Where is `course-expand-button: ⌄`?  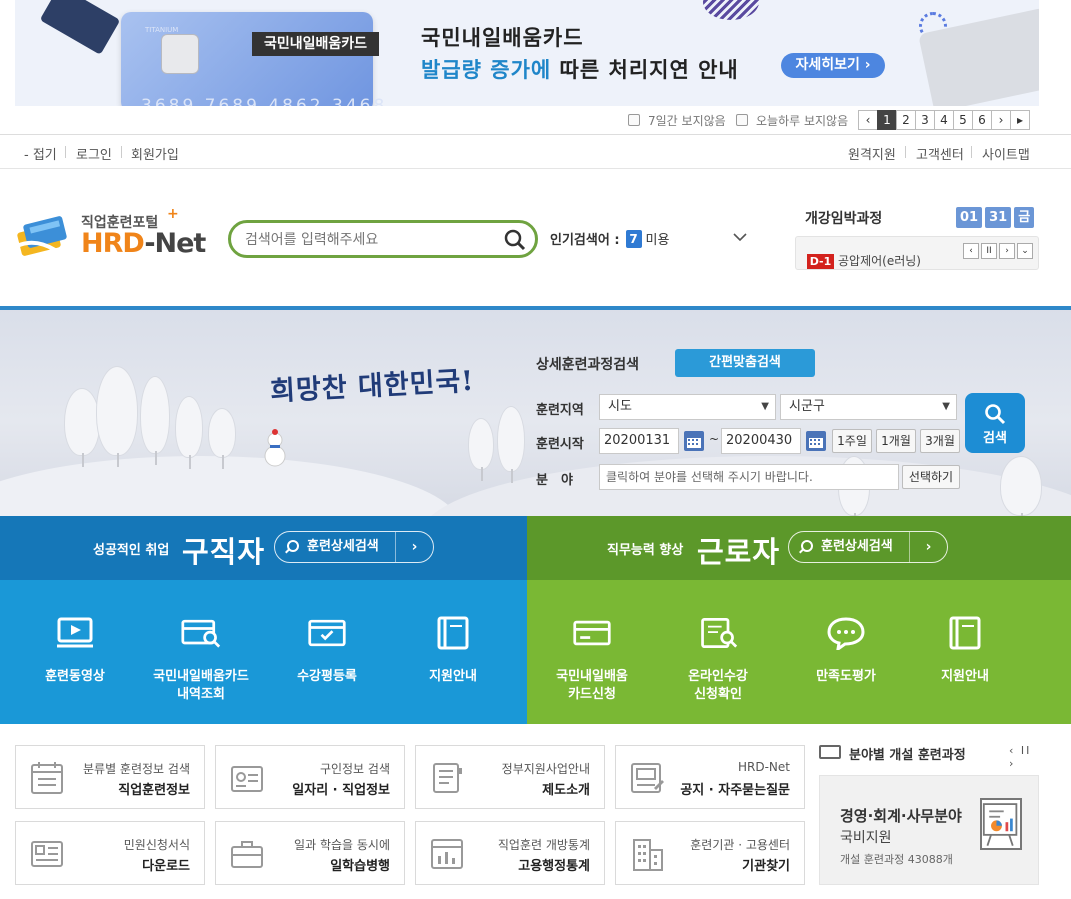
course-expand-button: ⌄ is located at coordinates (1025, 251).